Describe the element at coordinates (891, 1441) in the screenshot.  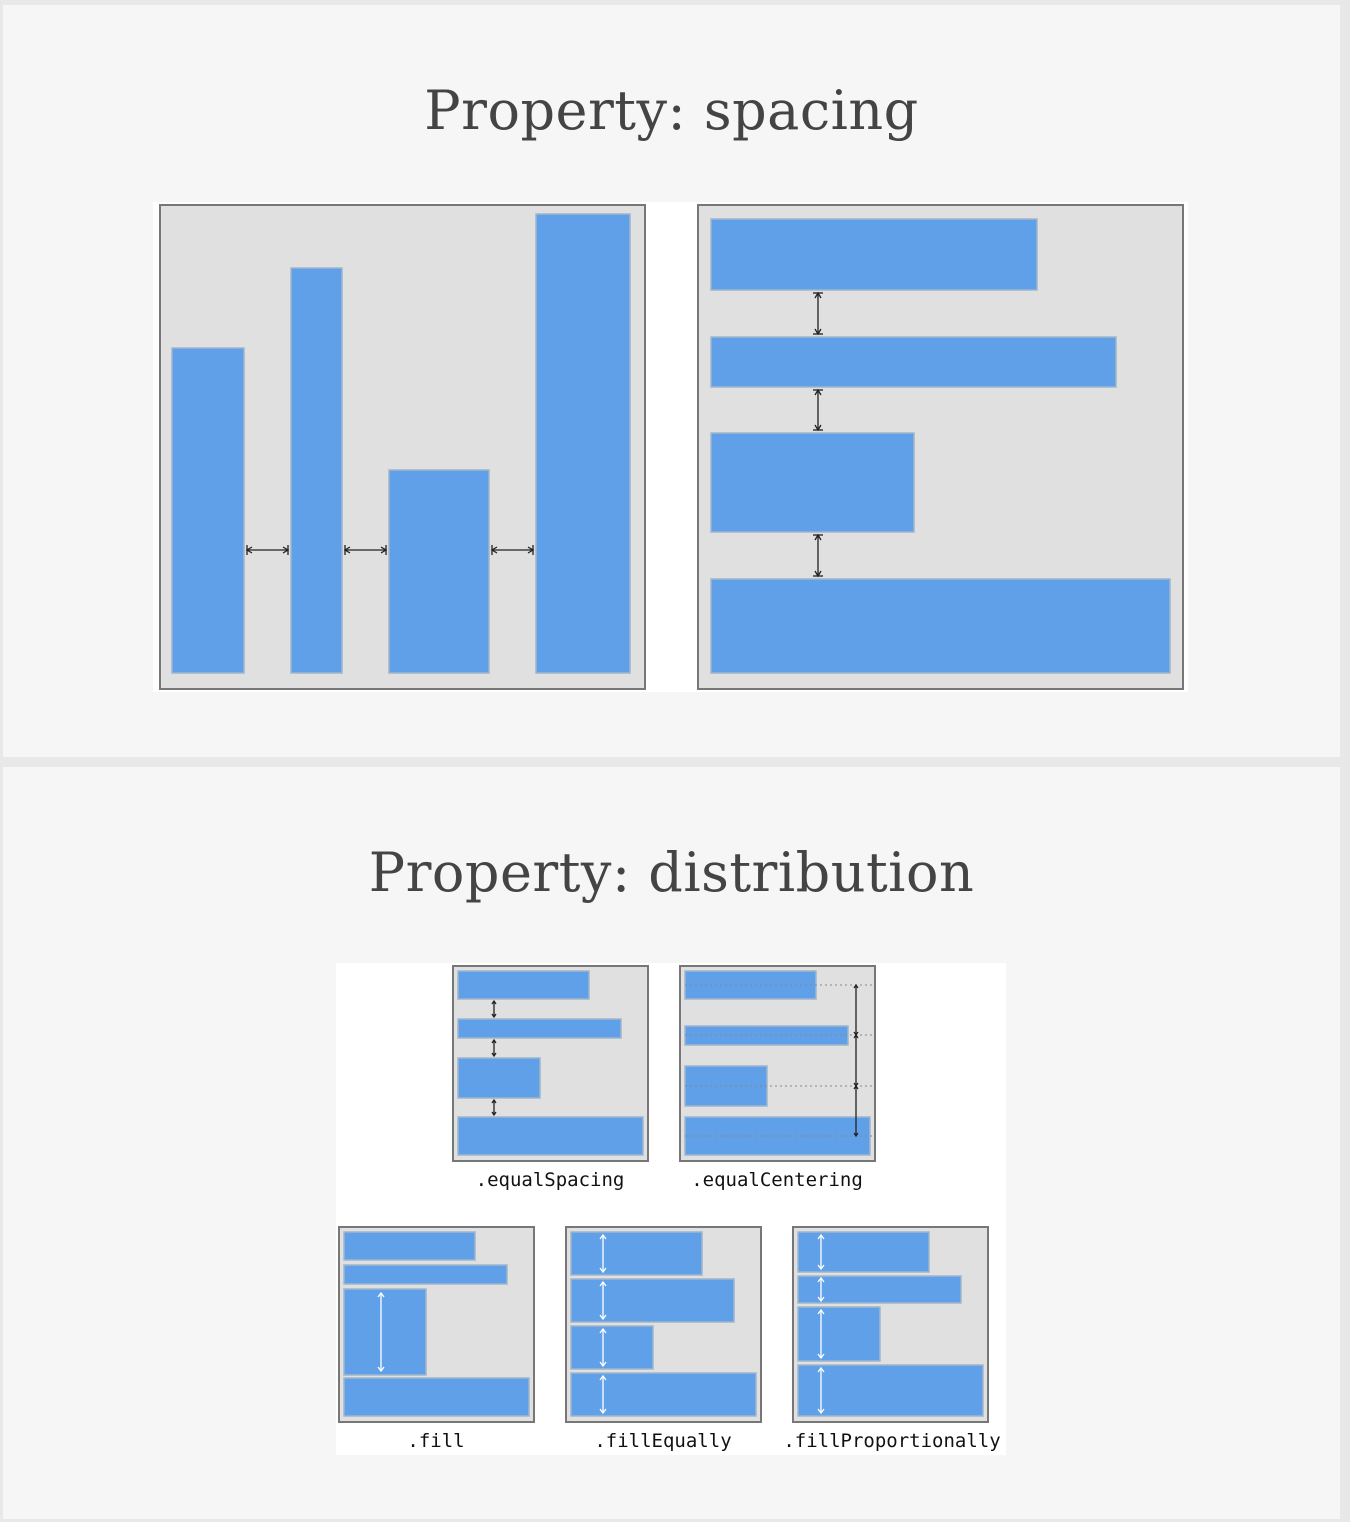
I see `fill-proportionally-label: .fillProportionally` at that location.